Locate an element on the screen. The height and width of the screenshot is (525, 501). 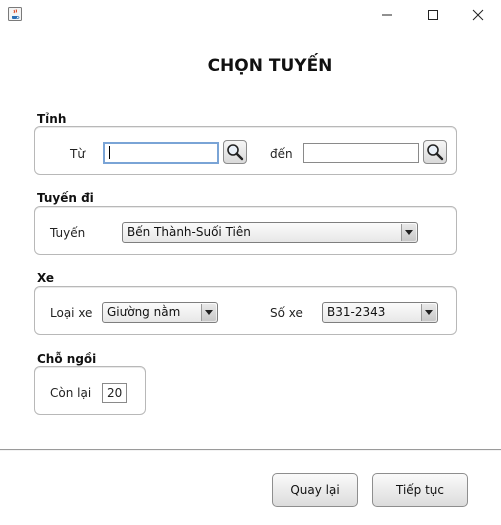
to-search-button is located at coordinates (435, 152).